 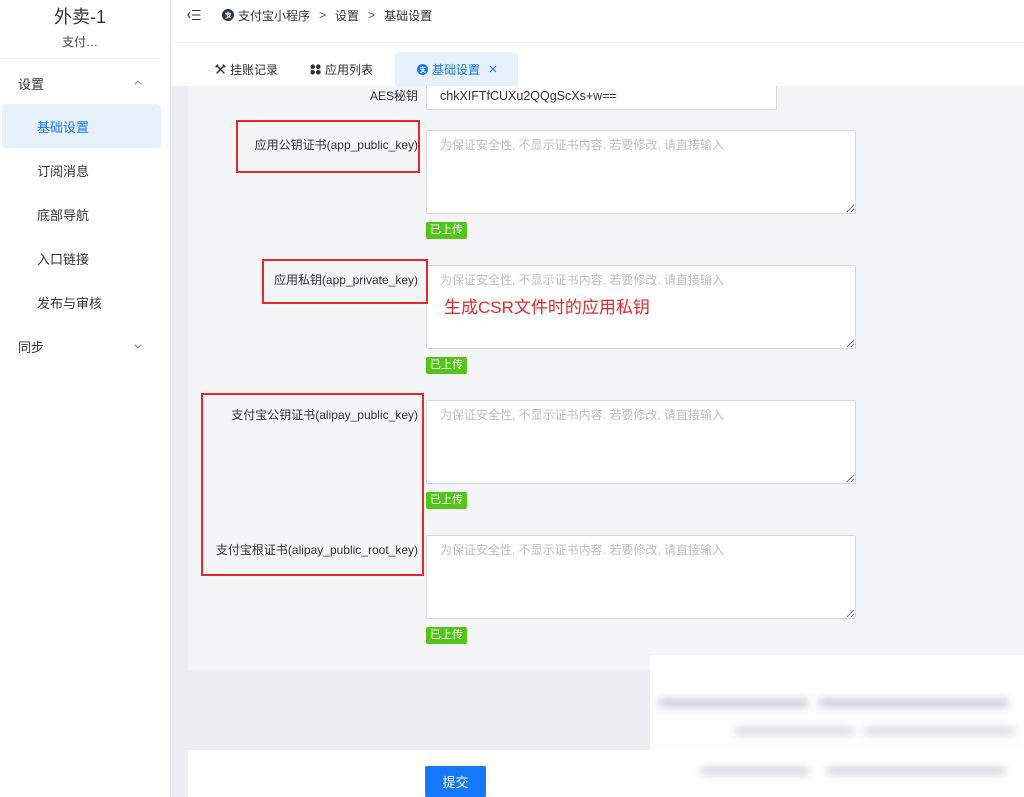 I want to click on tab-label: 挂账记录, so click(x=254, y=69).